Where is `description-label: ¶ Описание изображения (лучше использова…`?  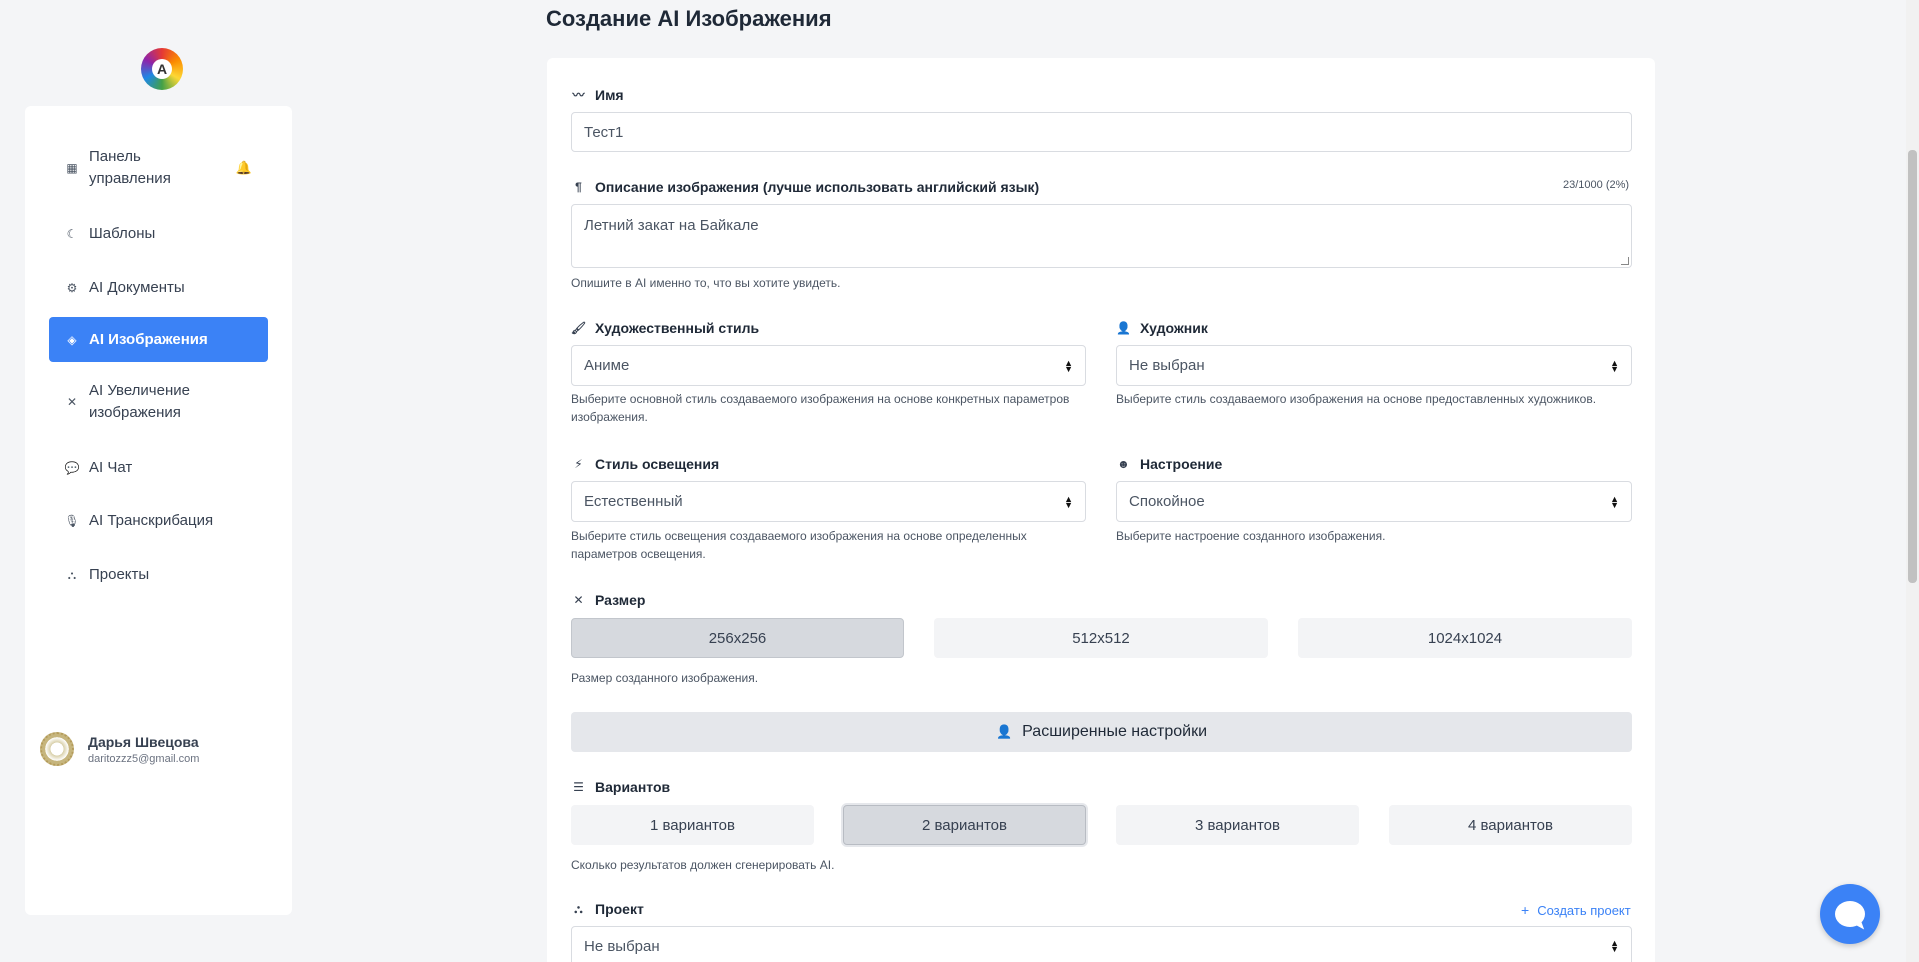 description-label: ¶ Описание изображения (лучше использова… is located at coordinates (805, 187).